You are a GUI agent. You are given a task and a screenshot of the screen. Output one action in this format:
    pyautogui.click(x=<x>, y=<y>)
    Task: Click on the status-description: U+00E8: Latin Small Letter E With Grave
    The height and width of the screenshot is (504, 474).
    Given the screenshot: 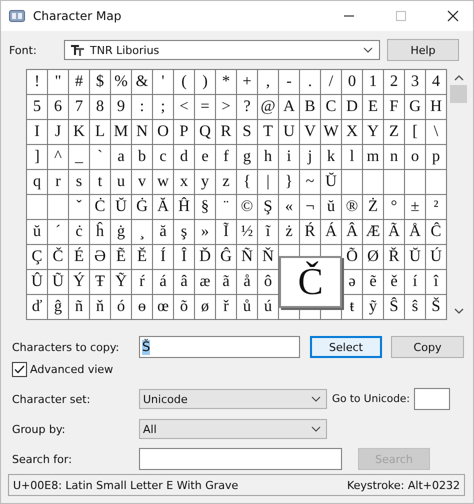 What is the action you would take?
    pyautogui.click(x=125, y=485)
    